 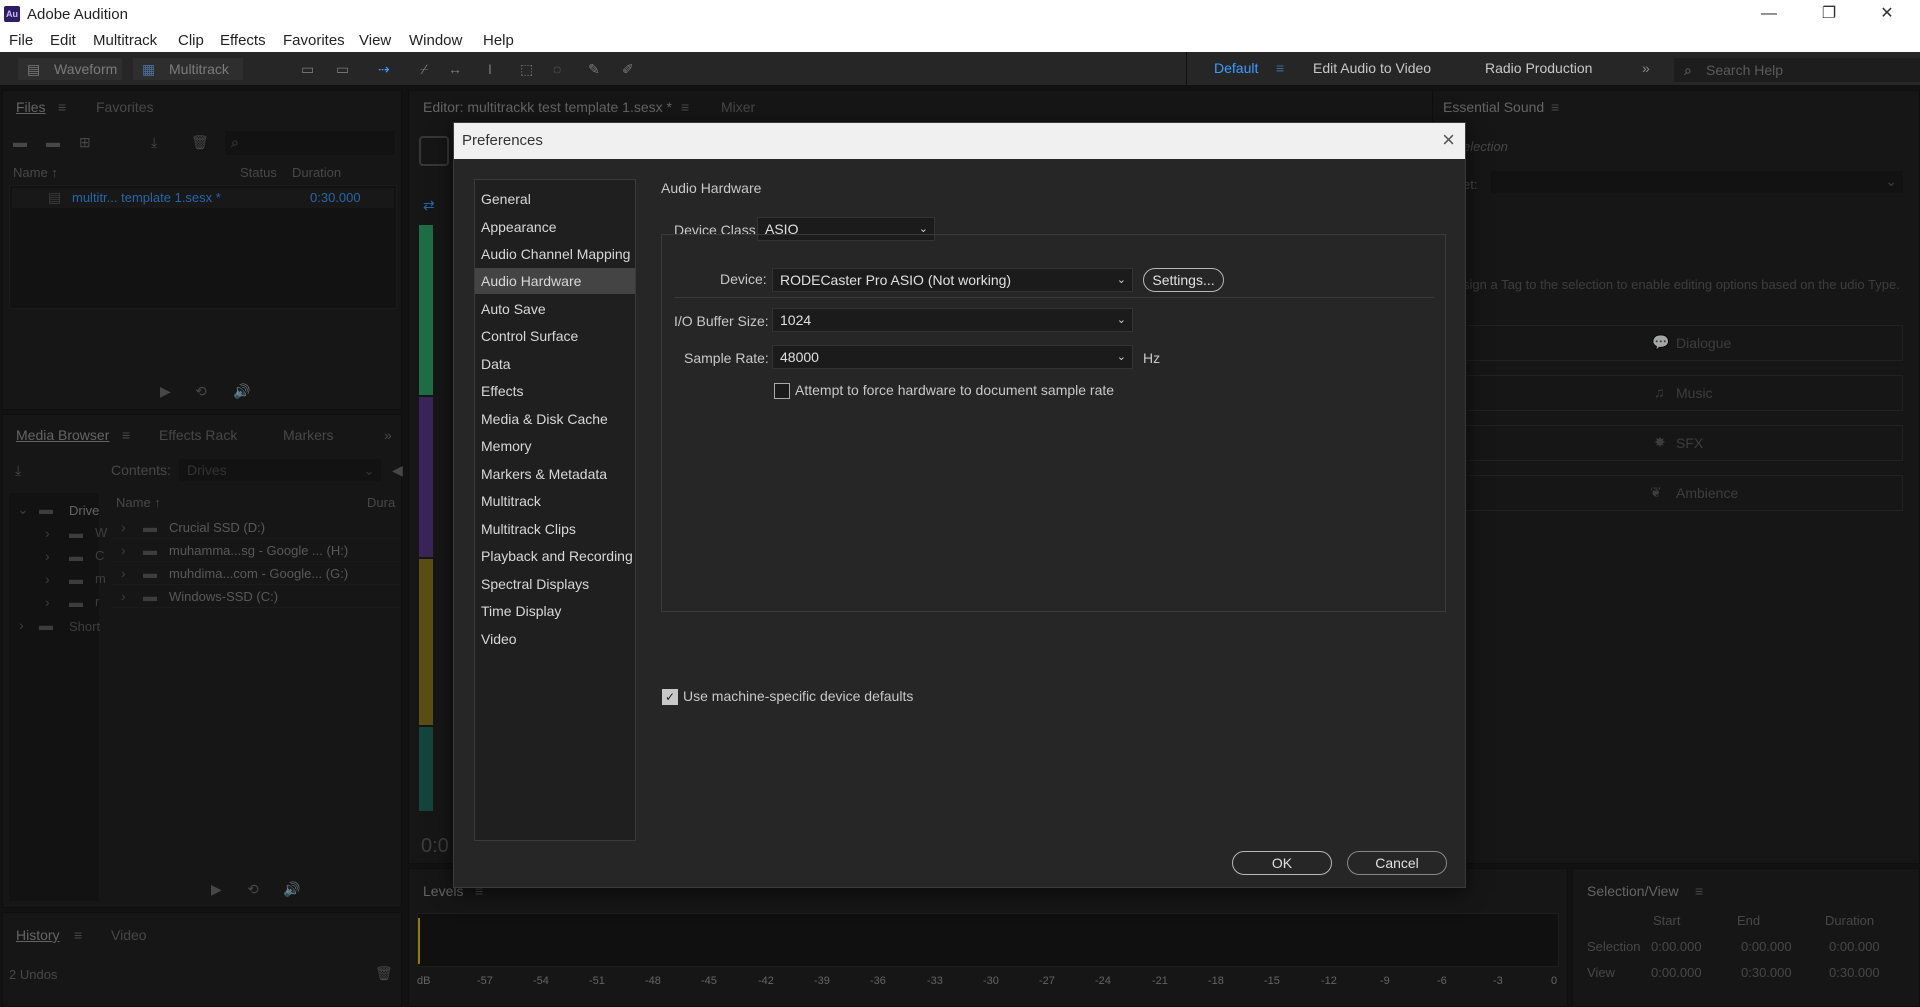 What do you see at coordinates (1688, 70) in the screenshot?
I see `search-icon: ⌕` at bounding box center [1688, 70].